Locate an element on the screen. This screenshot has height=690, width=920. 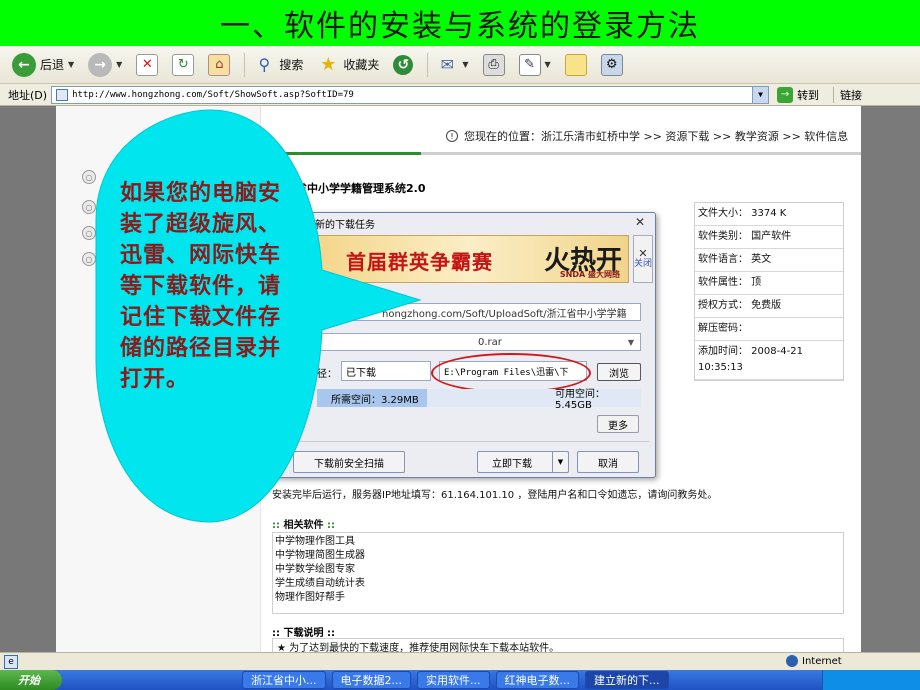
download-desc-title: :: 下载说明 :: is located at coordinates (303, 633).